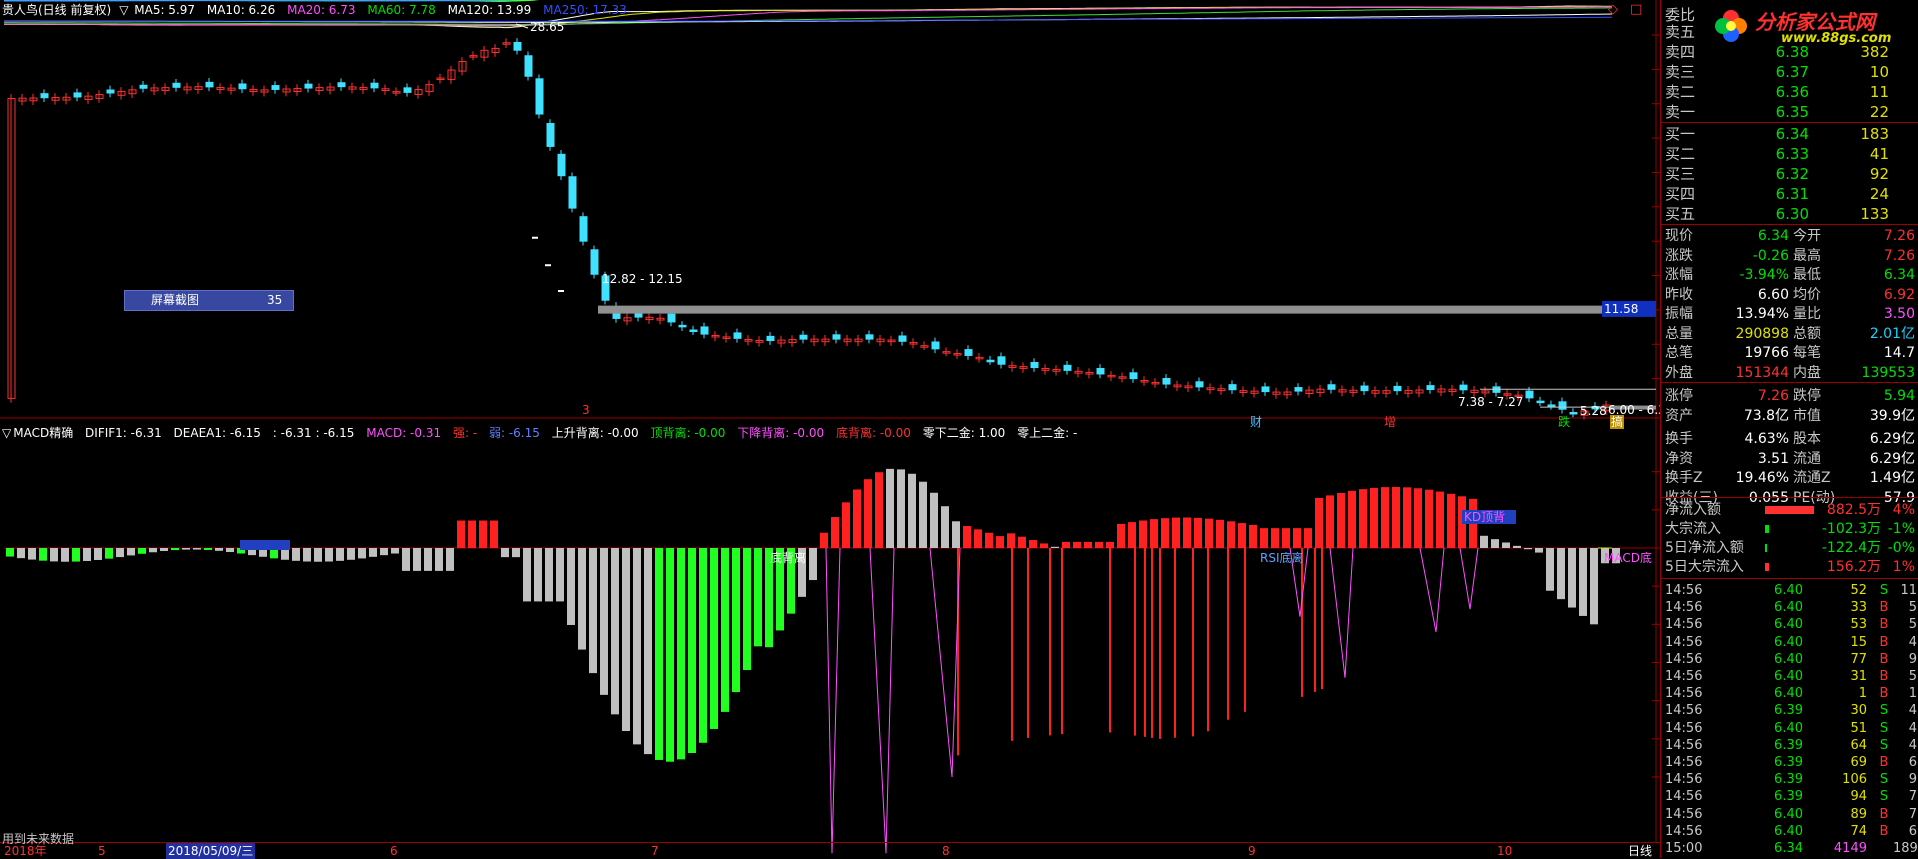 The height and width of the screenshot is (859, 1918). What do you see at coordinates (1789, 112) in the screenshot?
I see `sell-row: 卖一 6.35 22` at bounding box center [1789, 112].